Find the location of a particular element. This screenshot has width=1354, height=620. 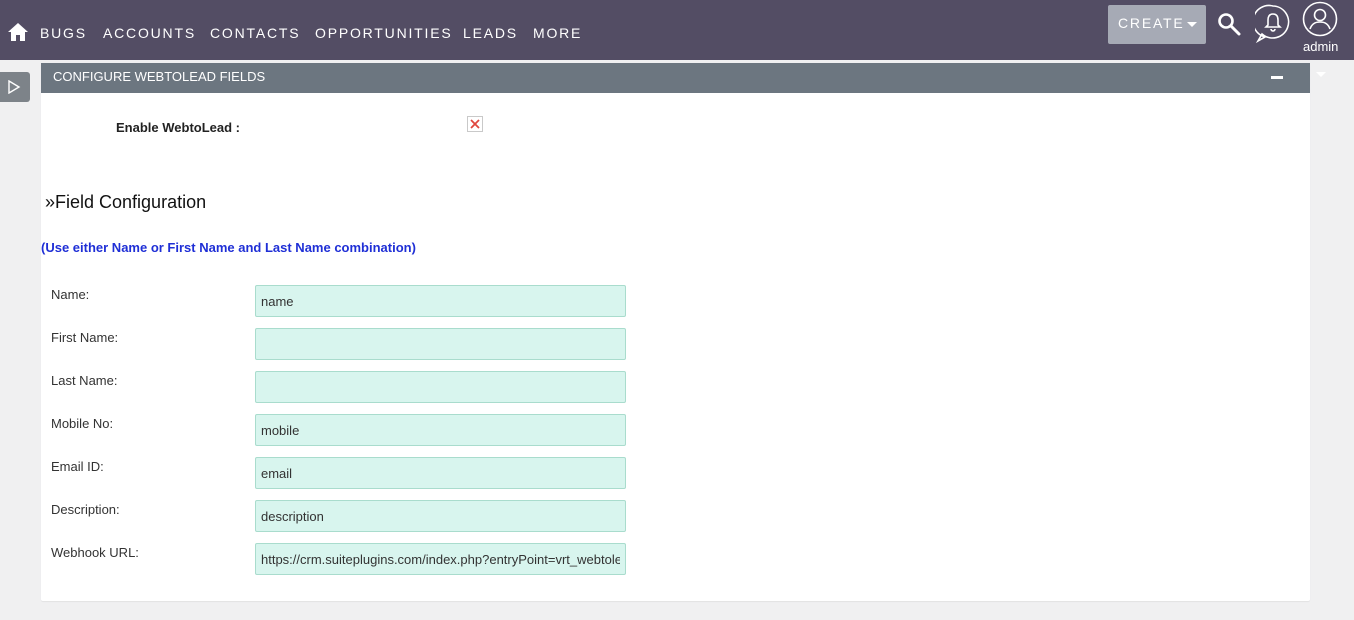

email-input is located at coordinates (440, 473).